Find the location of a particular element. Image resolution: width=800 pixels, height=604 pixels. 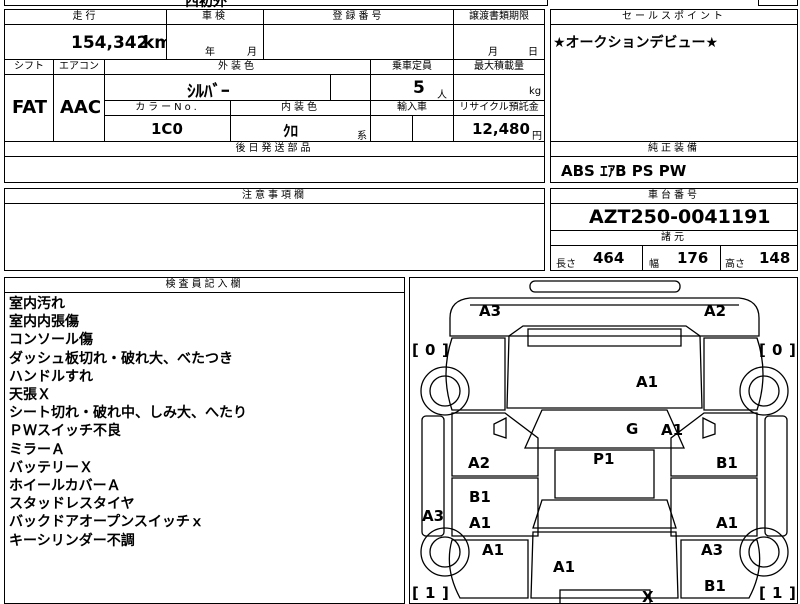

recycle-cell: 12,480 円 is located at coordinates (499, 128).